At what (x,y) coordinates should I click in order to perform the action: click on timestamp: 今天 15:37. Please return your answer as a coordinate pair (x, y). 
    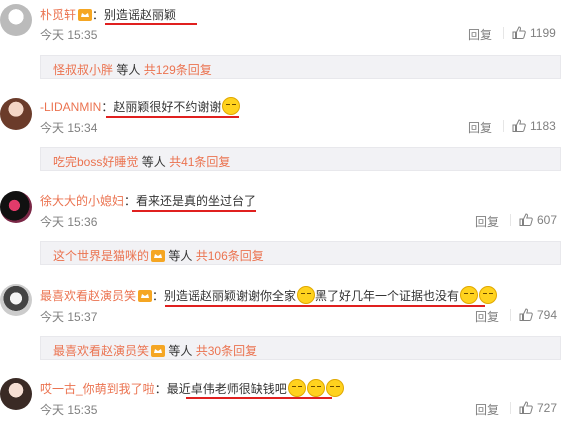
    Looking at the image, I should click on (69, 317).